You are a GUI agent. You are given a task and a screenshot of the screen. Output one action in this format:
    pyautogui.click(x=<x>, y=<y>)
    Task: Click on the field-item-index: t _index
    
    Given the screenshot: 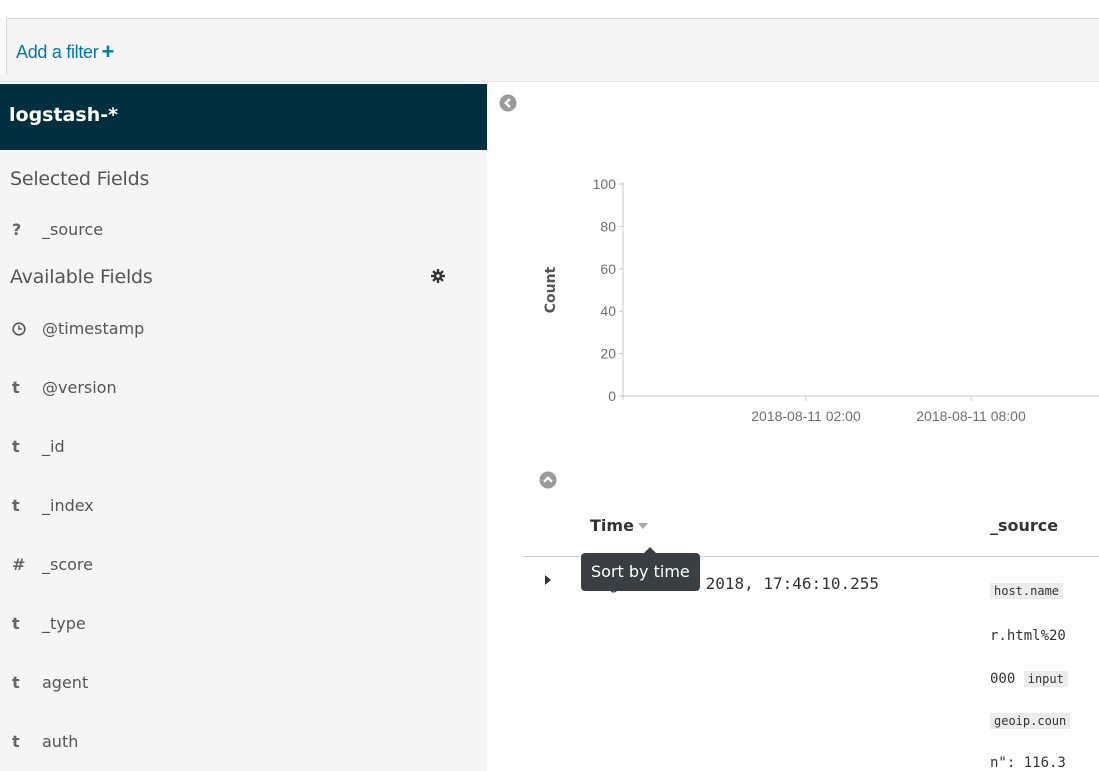 What is the action you would take?
    pyautogui.click(x=53, y=506)
    